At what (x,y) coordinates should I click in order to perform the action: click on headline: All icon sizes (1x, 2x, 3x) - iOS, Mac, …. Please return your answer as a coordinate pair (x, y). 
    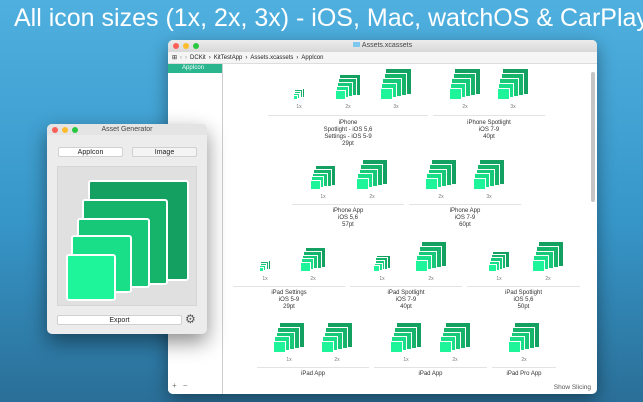
    Looking at the image, I should click on (328, 18).